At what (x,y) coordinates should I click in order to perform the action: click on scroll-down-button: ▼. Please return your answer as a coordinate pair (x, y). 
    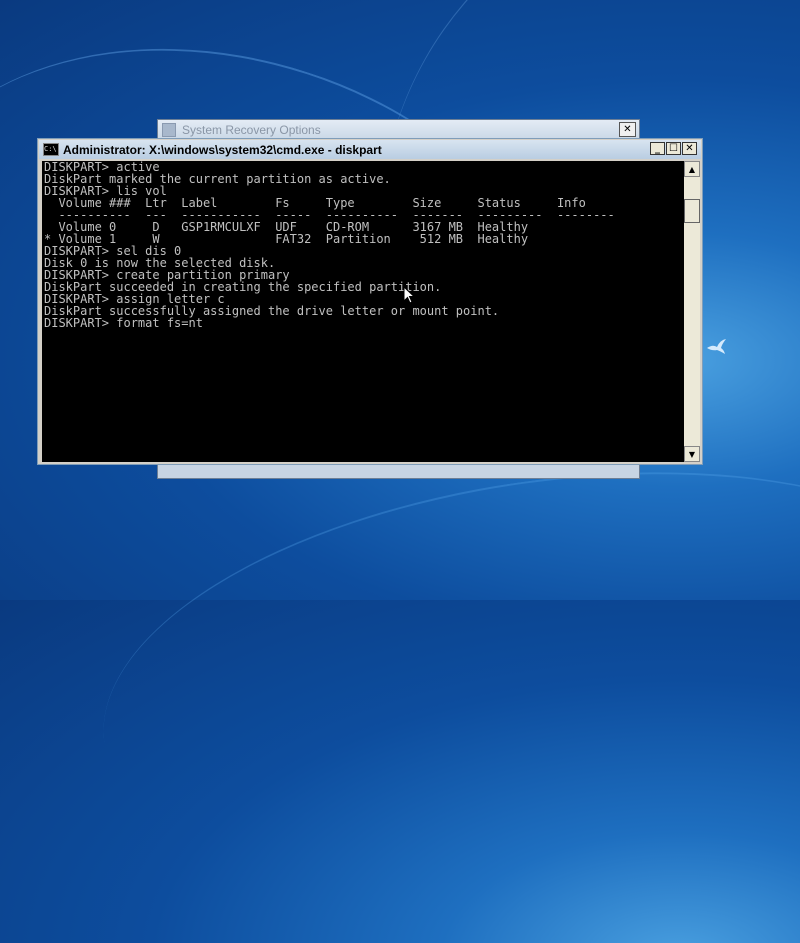
    Looking at the image, I should click on (692, 454).